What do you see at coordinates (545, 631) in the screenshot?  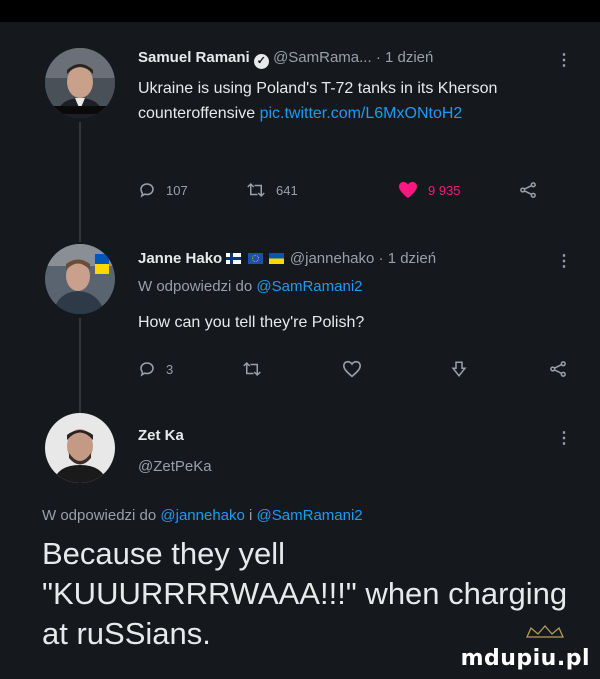 I see `watermark-crown-icon` at bounding box center [545, 631].